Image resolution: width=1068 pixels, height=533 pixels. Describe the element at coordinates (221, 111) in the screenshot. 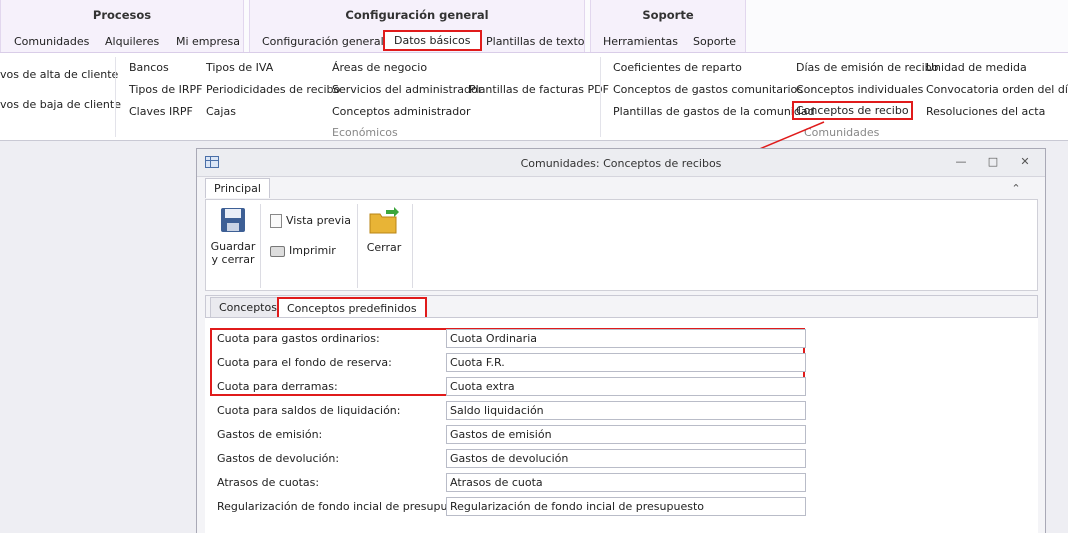

I see `ribbon-item-cajas: Cajas` at that location.